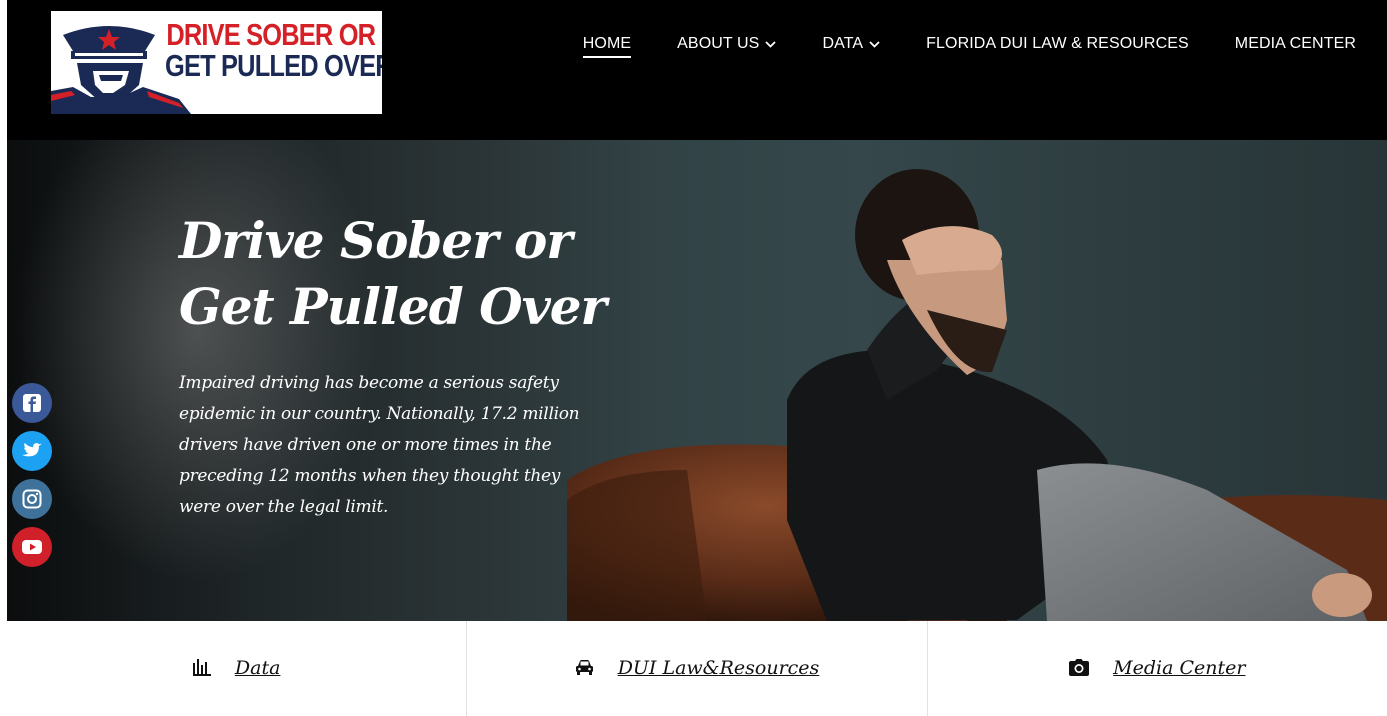 Image resolution: width=1387 pixels, height=716 pixels. I want to click on nav-florida-dui-law: FLORIDA DUI LAW & RESOURCES, so click(1057, 44).